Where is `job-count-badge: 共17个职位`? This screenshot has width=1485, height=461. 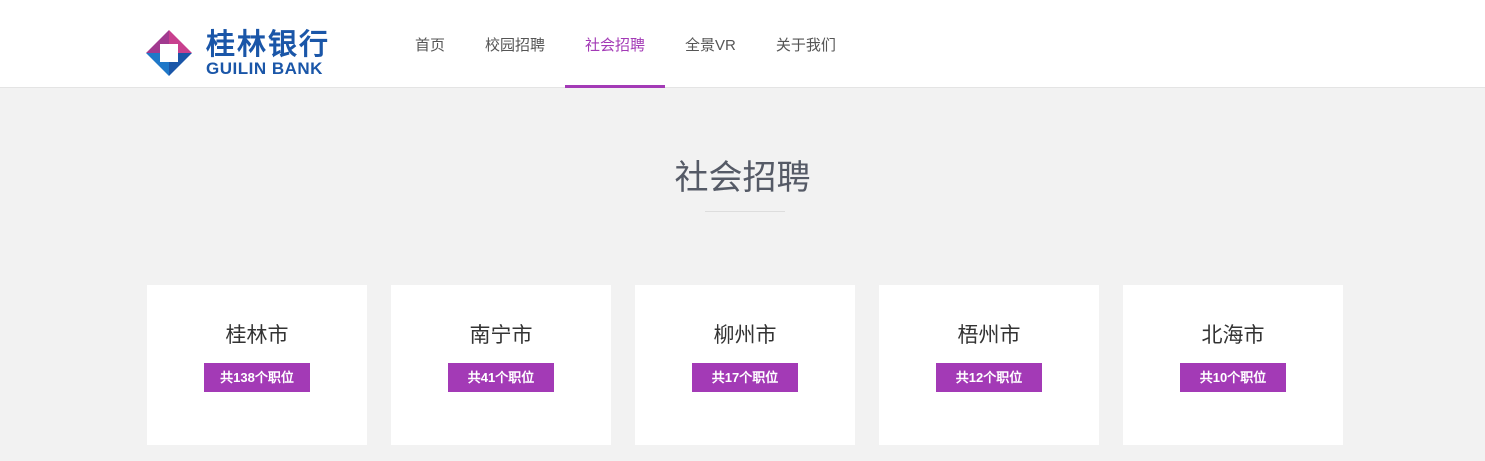 job-count-badge: 共17个职位 is located at coordinates (745, 377).